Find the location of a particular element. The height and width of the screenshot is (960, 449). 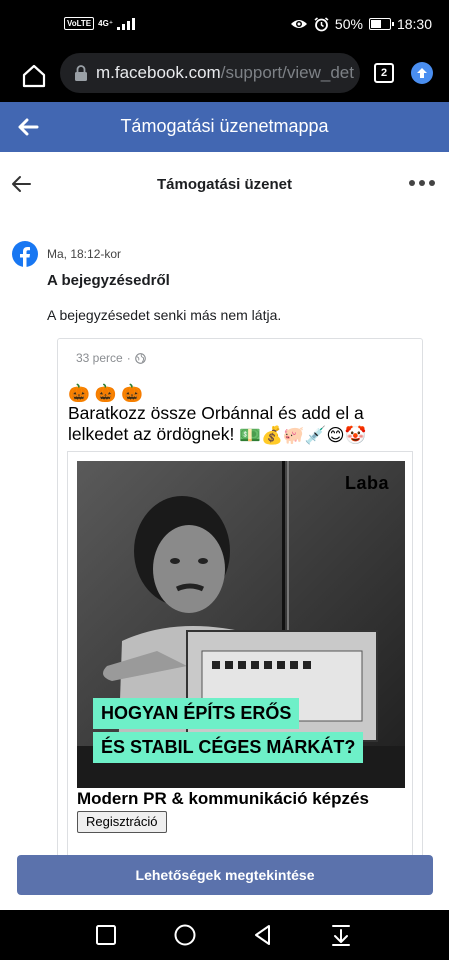

ad-brand-logo: Laba is located at coordinates (366, 483).